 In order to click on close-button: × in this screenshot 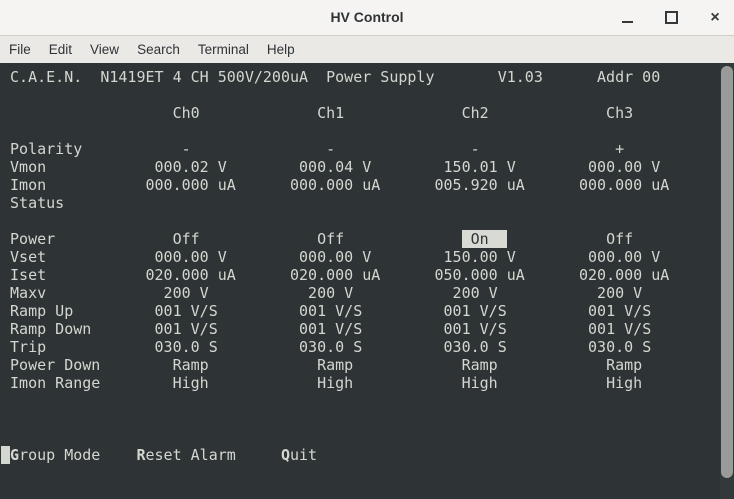, I will do `click(715, 18)`.